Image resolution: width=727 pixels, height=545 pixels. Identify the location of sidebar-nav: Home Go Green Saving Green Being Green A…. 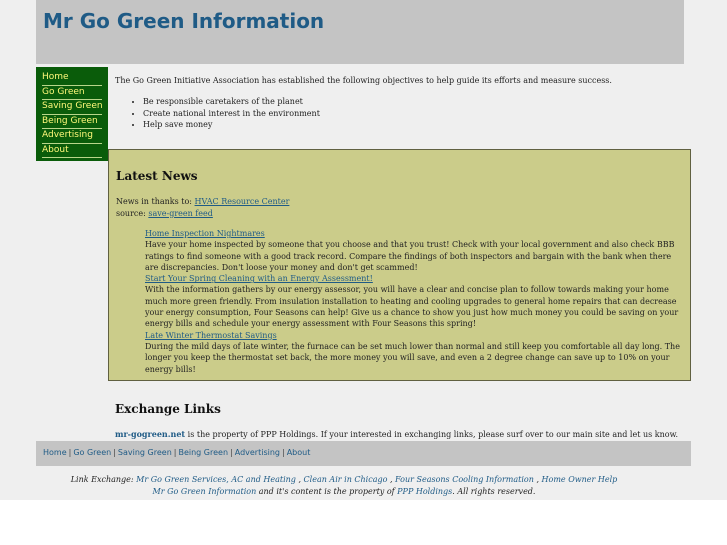
(72, 114).